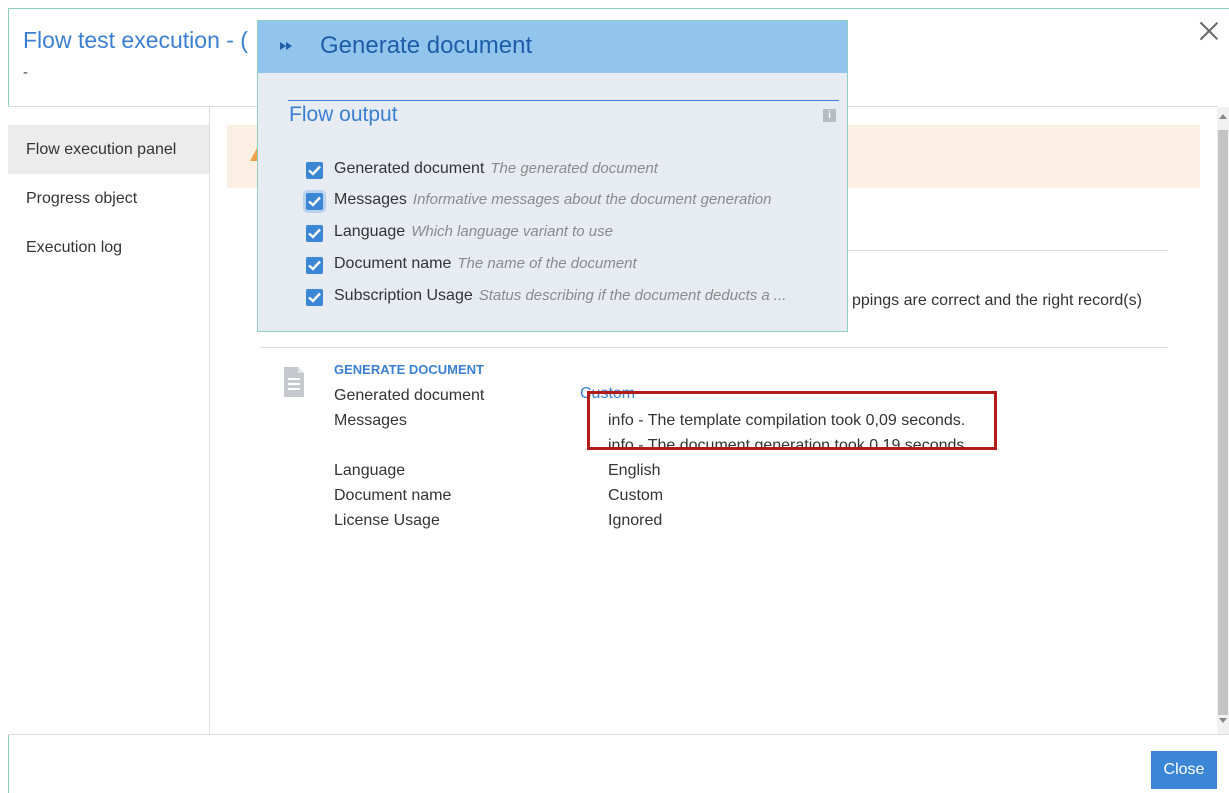  I want to click on flow-output-heading: Flow output, so click(343, 114).